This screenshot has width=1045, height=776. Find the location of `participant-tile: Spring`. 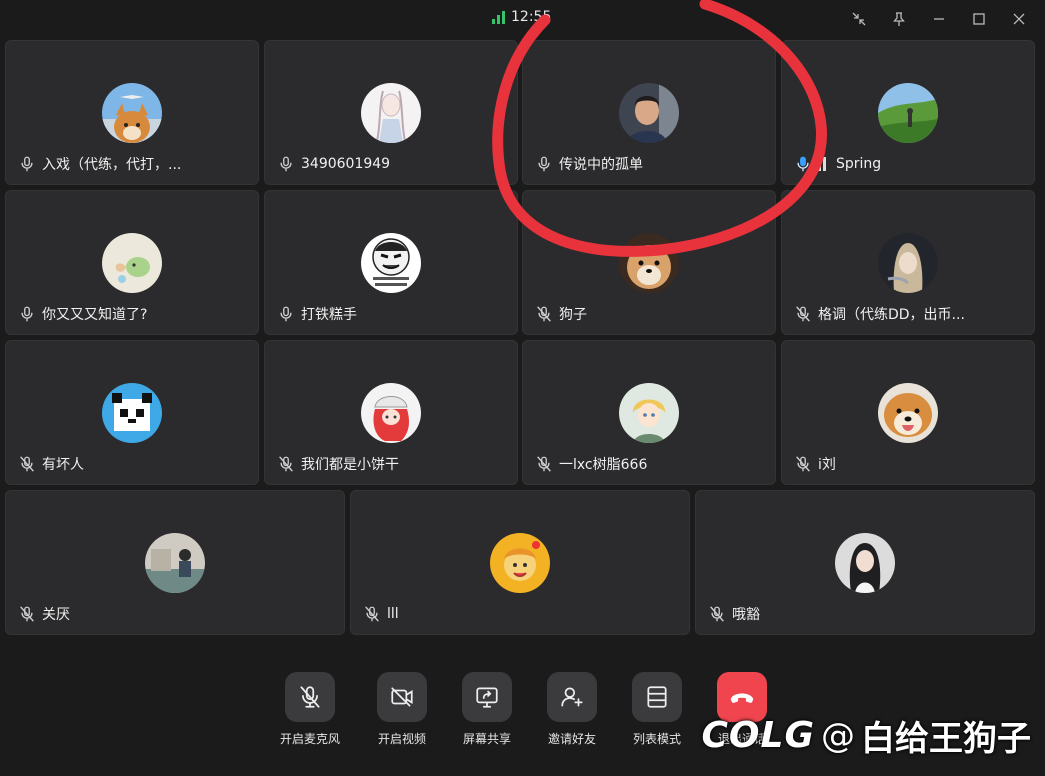

participant-tile: Spring is located at coordinates (908, 112).